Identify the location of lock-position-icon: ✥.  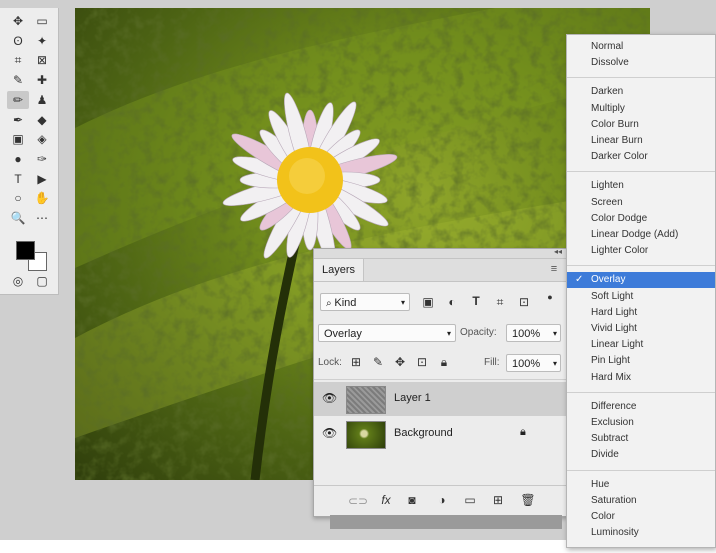
(400, 362).